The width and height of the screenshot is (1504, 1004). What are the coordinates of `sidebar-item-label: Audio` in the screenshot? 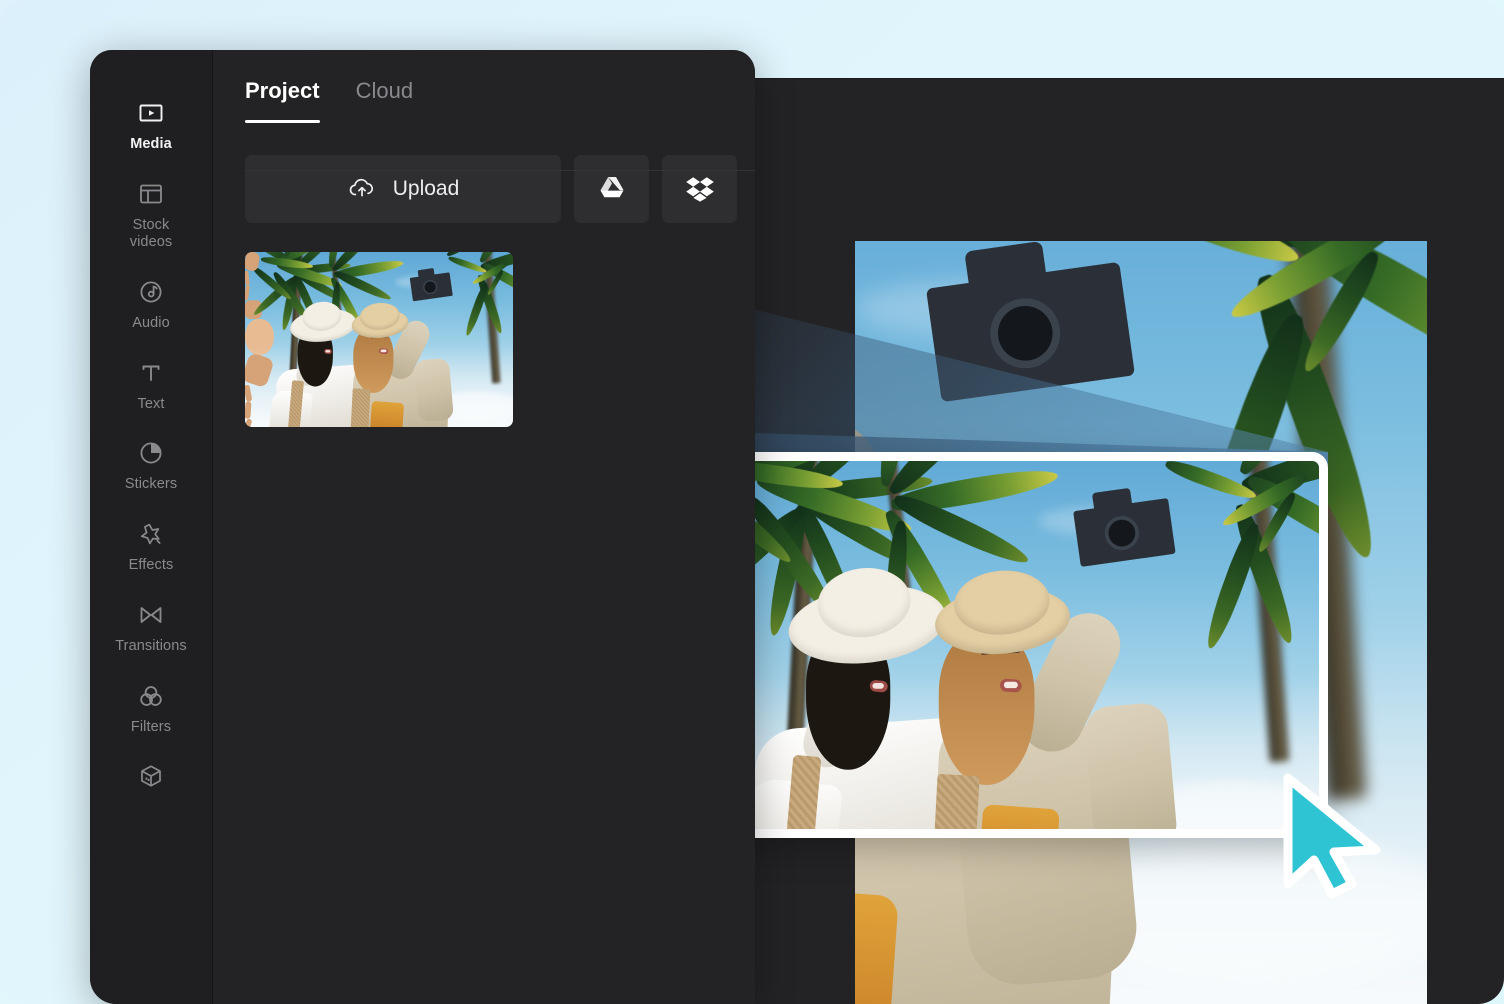 It's located at (151, 323).